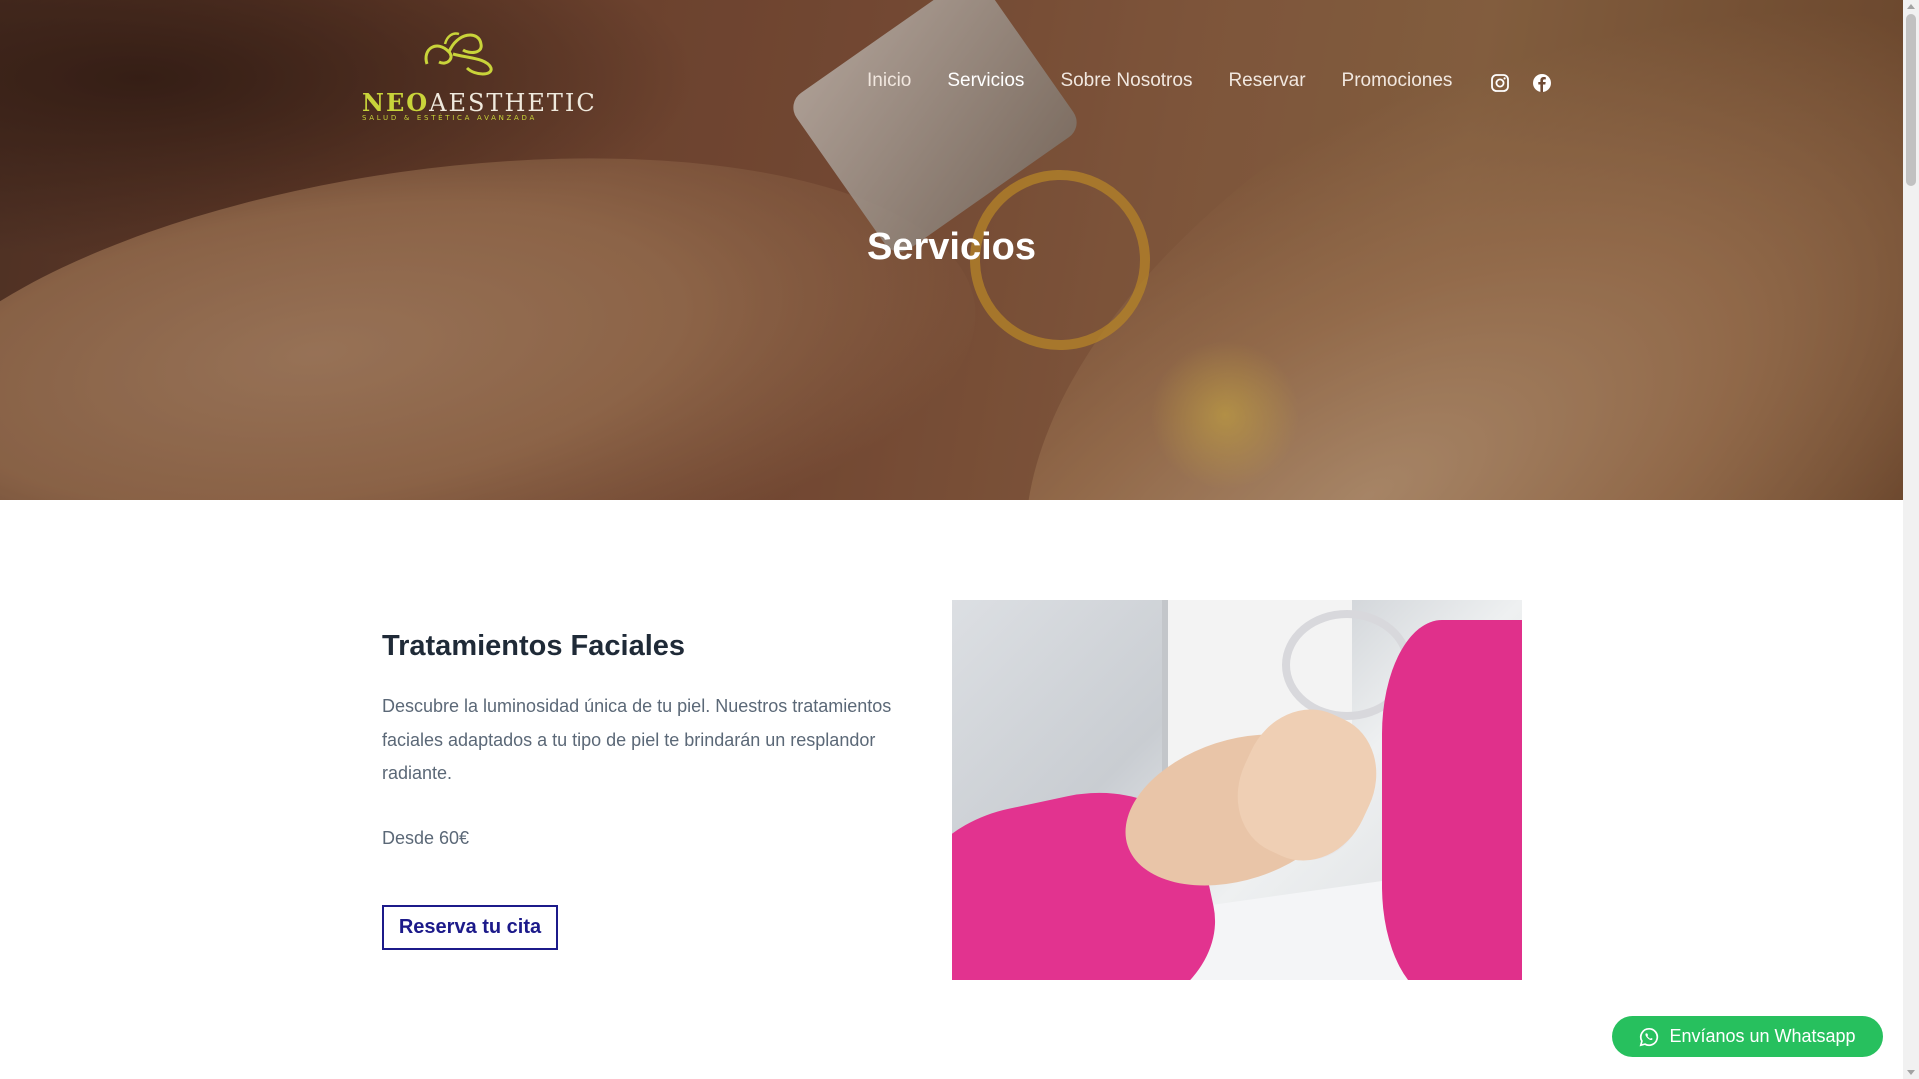 Image resolution: width=1919 pixels, height=1079 pixels. Describe the element at coordinates (1521, 83) in the screenshot. I see `social-links` at that location.